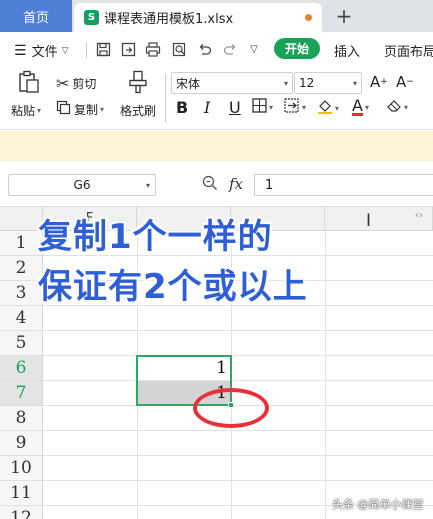 Image resolution: width=433 pixels, height=519 pixels. Describe the element at coordinates (21, 268) in the screenshot. I see `row-header: 2` at that location.